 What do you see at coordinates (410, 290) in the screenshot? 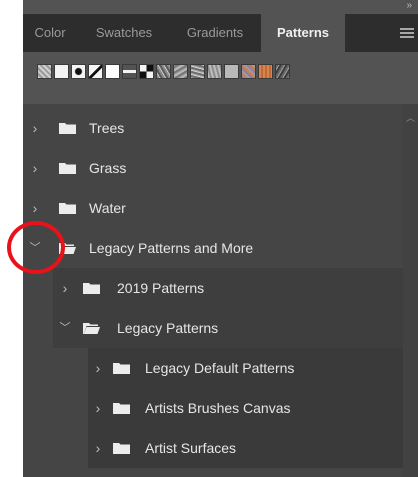
I see `vertical-scrollbar: ︿` at bounding box center [410, 290].